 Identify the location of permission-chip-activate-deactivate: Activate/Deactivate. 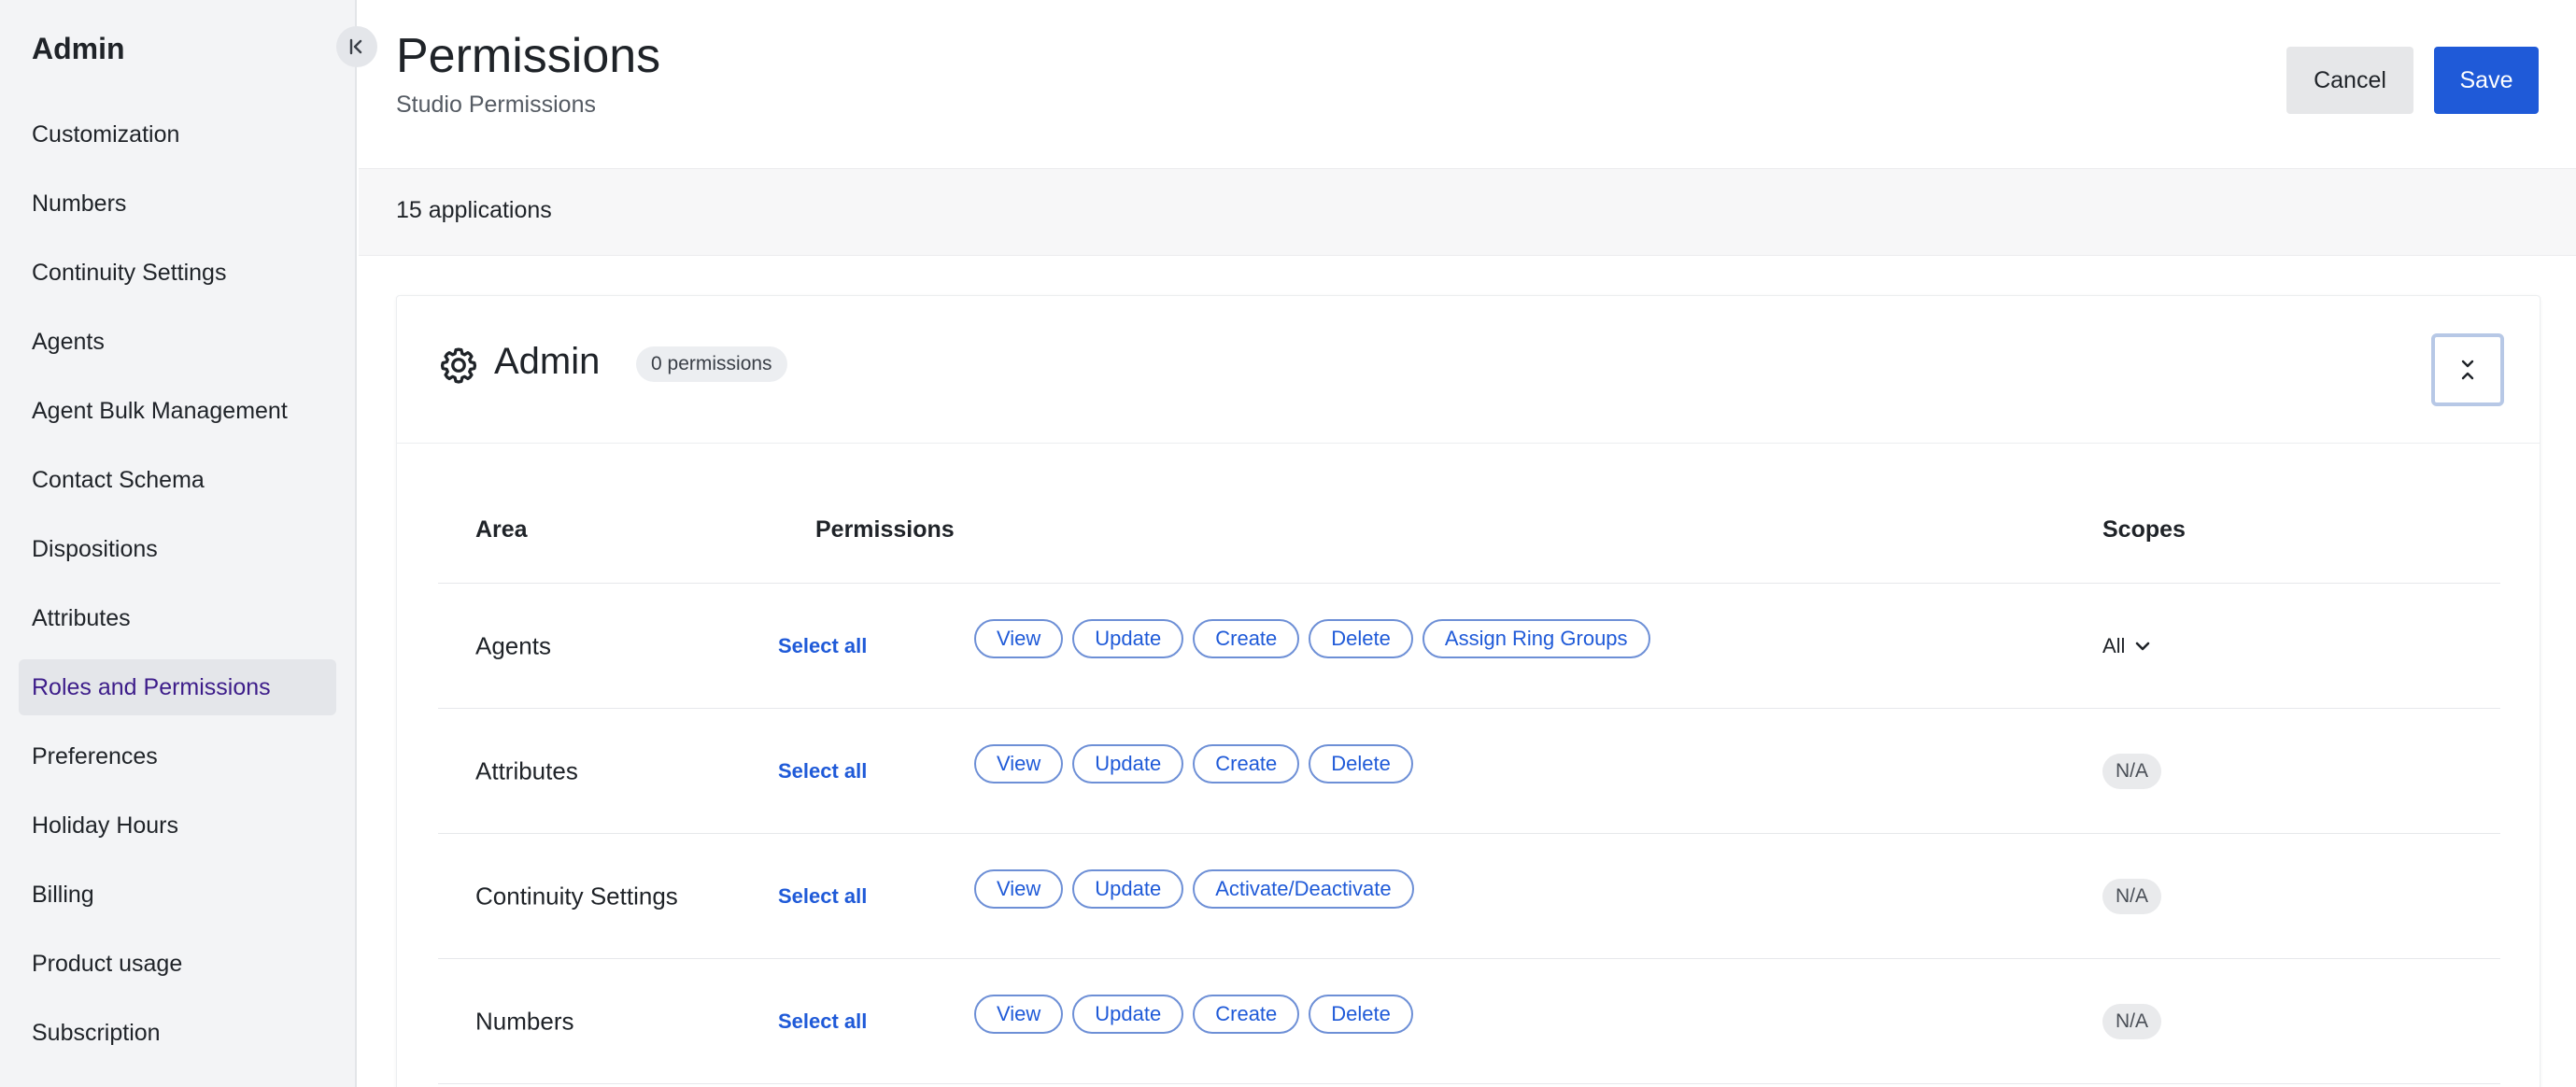
(1303, 889).